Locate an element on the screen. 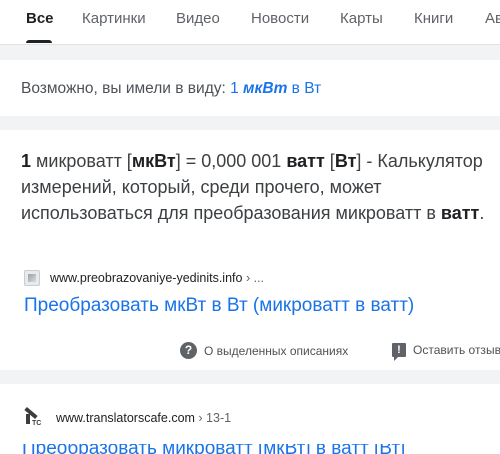  did-you-mean-text: Возможно, вы имели в виду: 1 мкВт в Вт is located at coordinates (171, 89).